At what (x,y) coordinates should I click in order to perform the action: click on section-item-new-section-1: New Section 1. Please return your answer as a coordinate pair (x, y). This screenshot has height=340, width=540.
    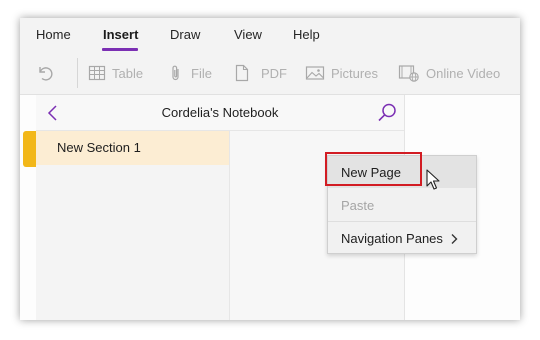
    Looking at the image, I should click on (132, 148).